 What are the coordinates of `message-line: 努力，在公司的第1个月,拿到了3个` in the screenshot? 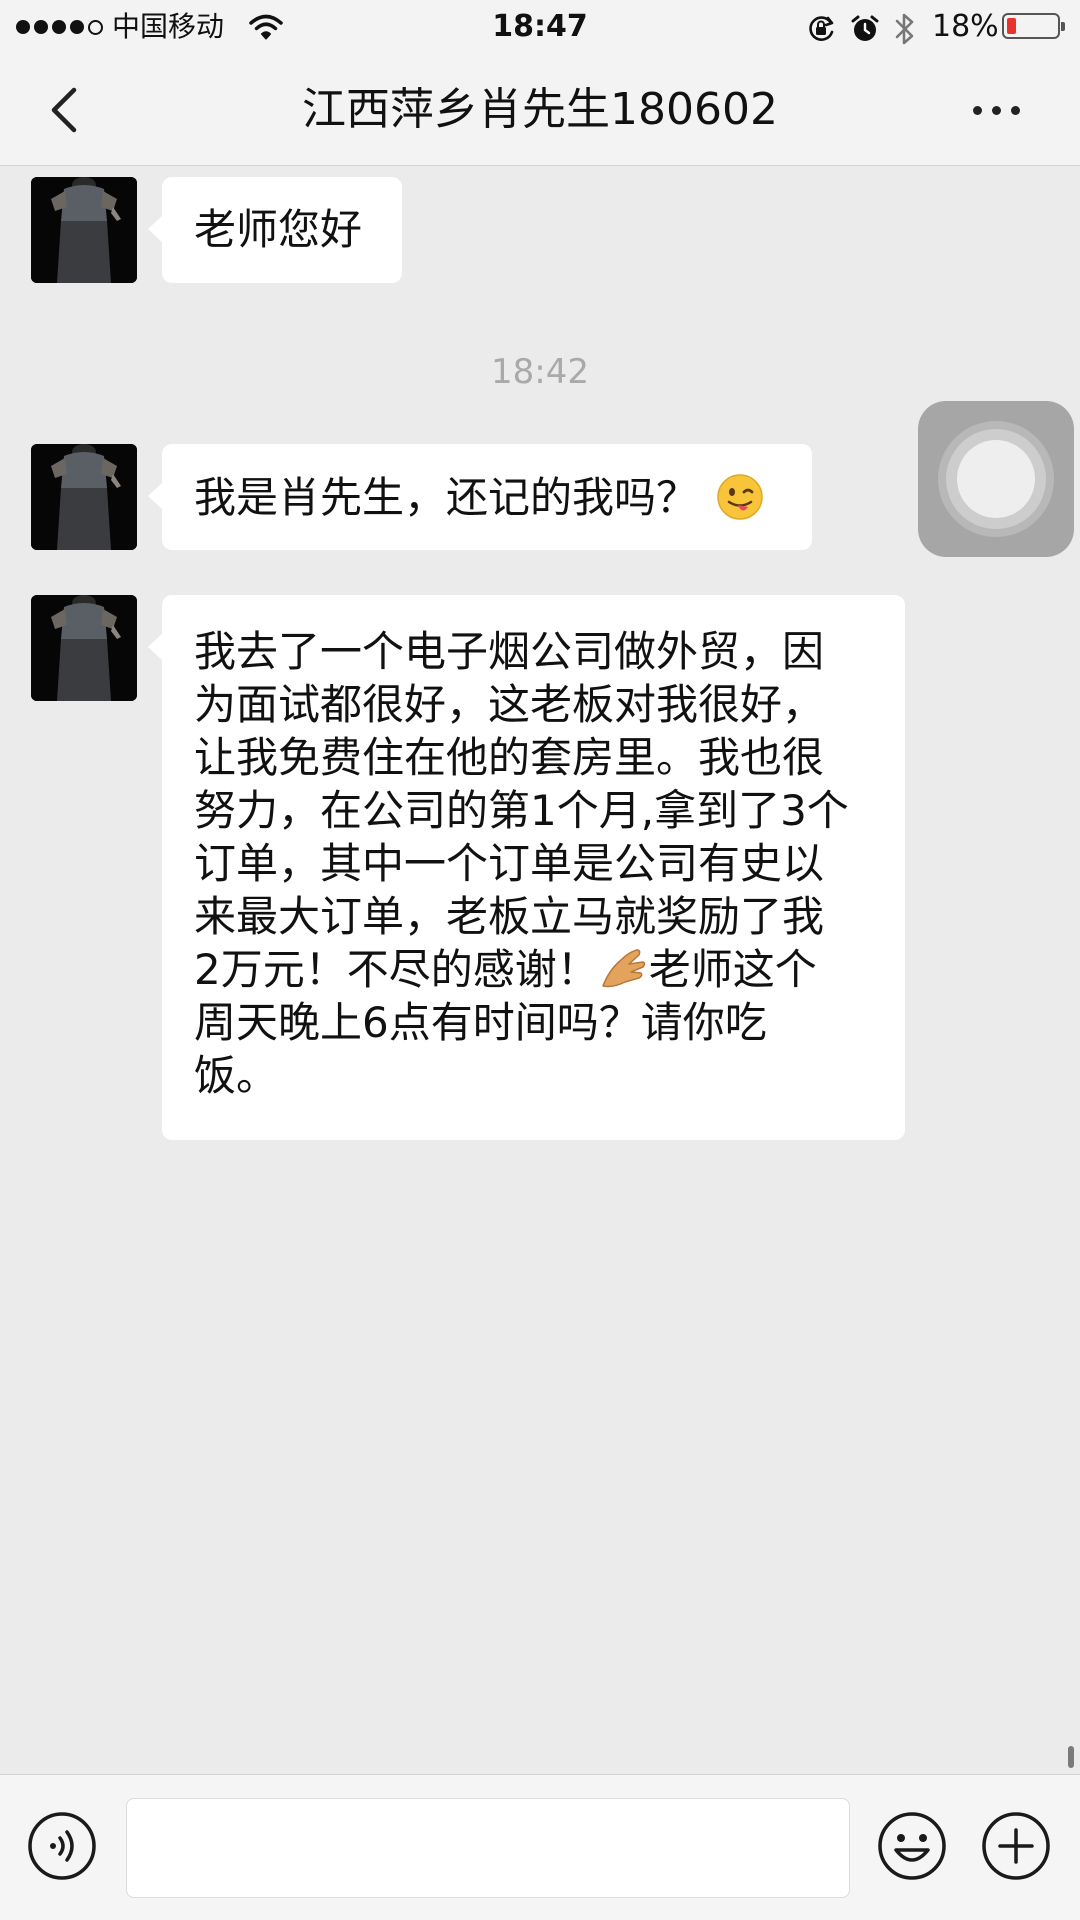 It's located at (521, 810).